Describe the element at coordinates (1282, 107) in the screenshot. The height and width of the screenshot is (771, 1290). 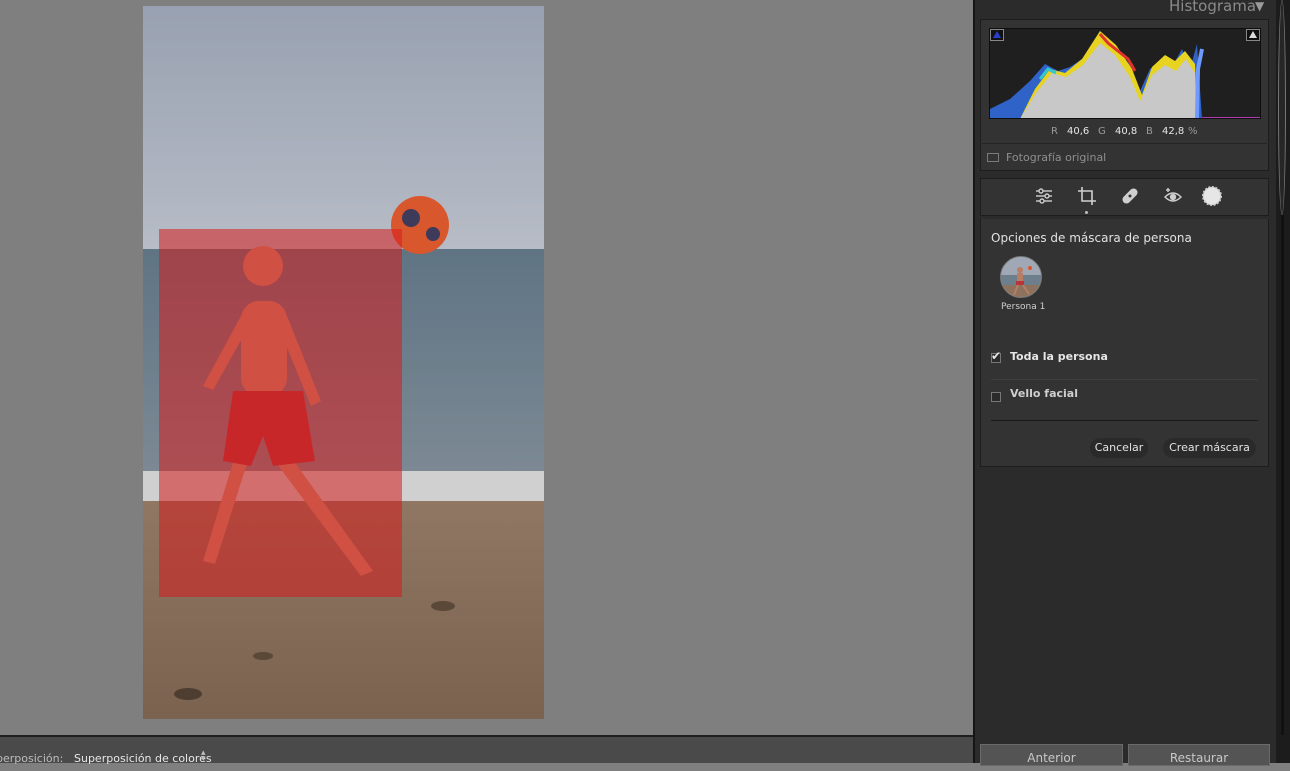
I see `scrollbar-thumb` at that location.